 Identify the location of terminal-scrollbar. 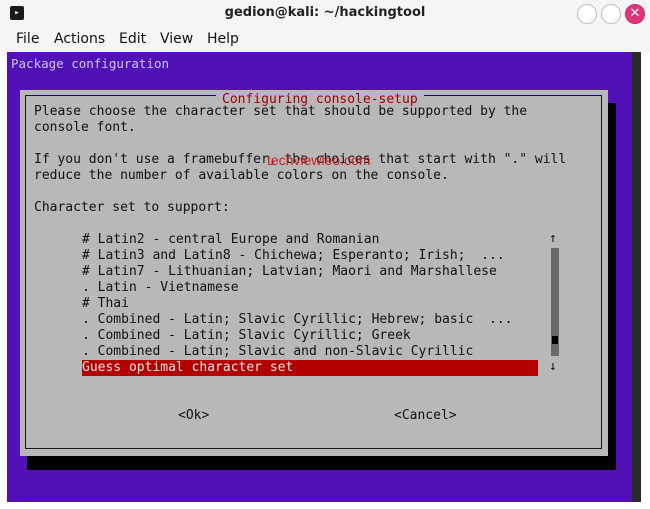
(636, 277).